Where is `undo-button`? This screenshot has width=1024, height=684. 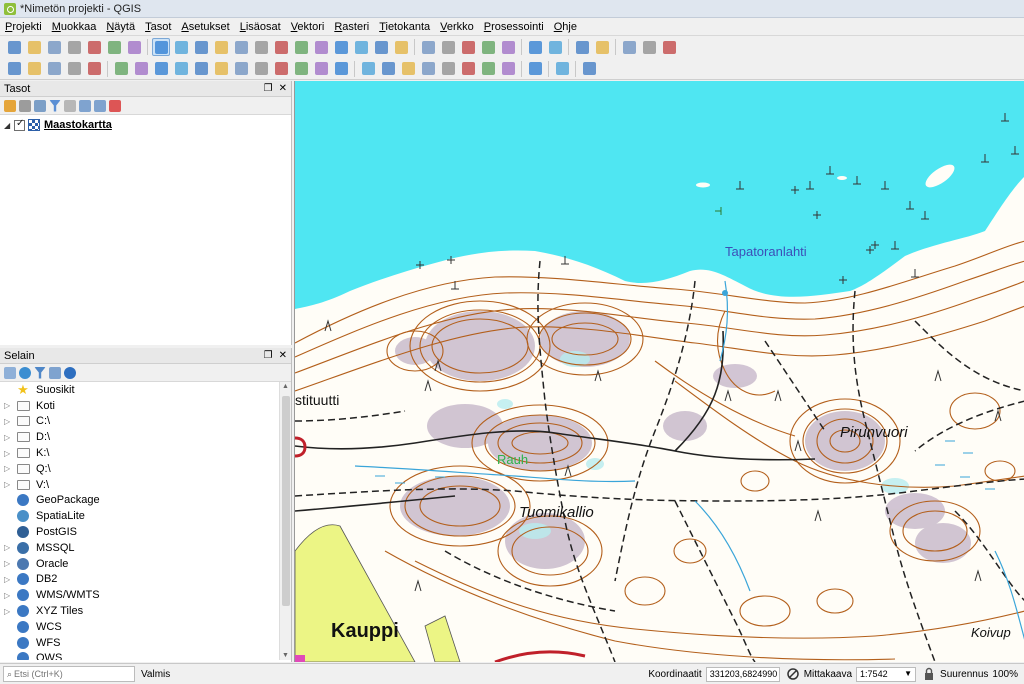
undo-button is located at coordinates (321, 69).